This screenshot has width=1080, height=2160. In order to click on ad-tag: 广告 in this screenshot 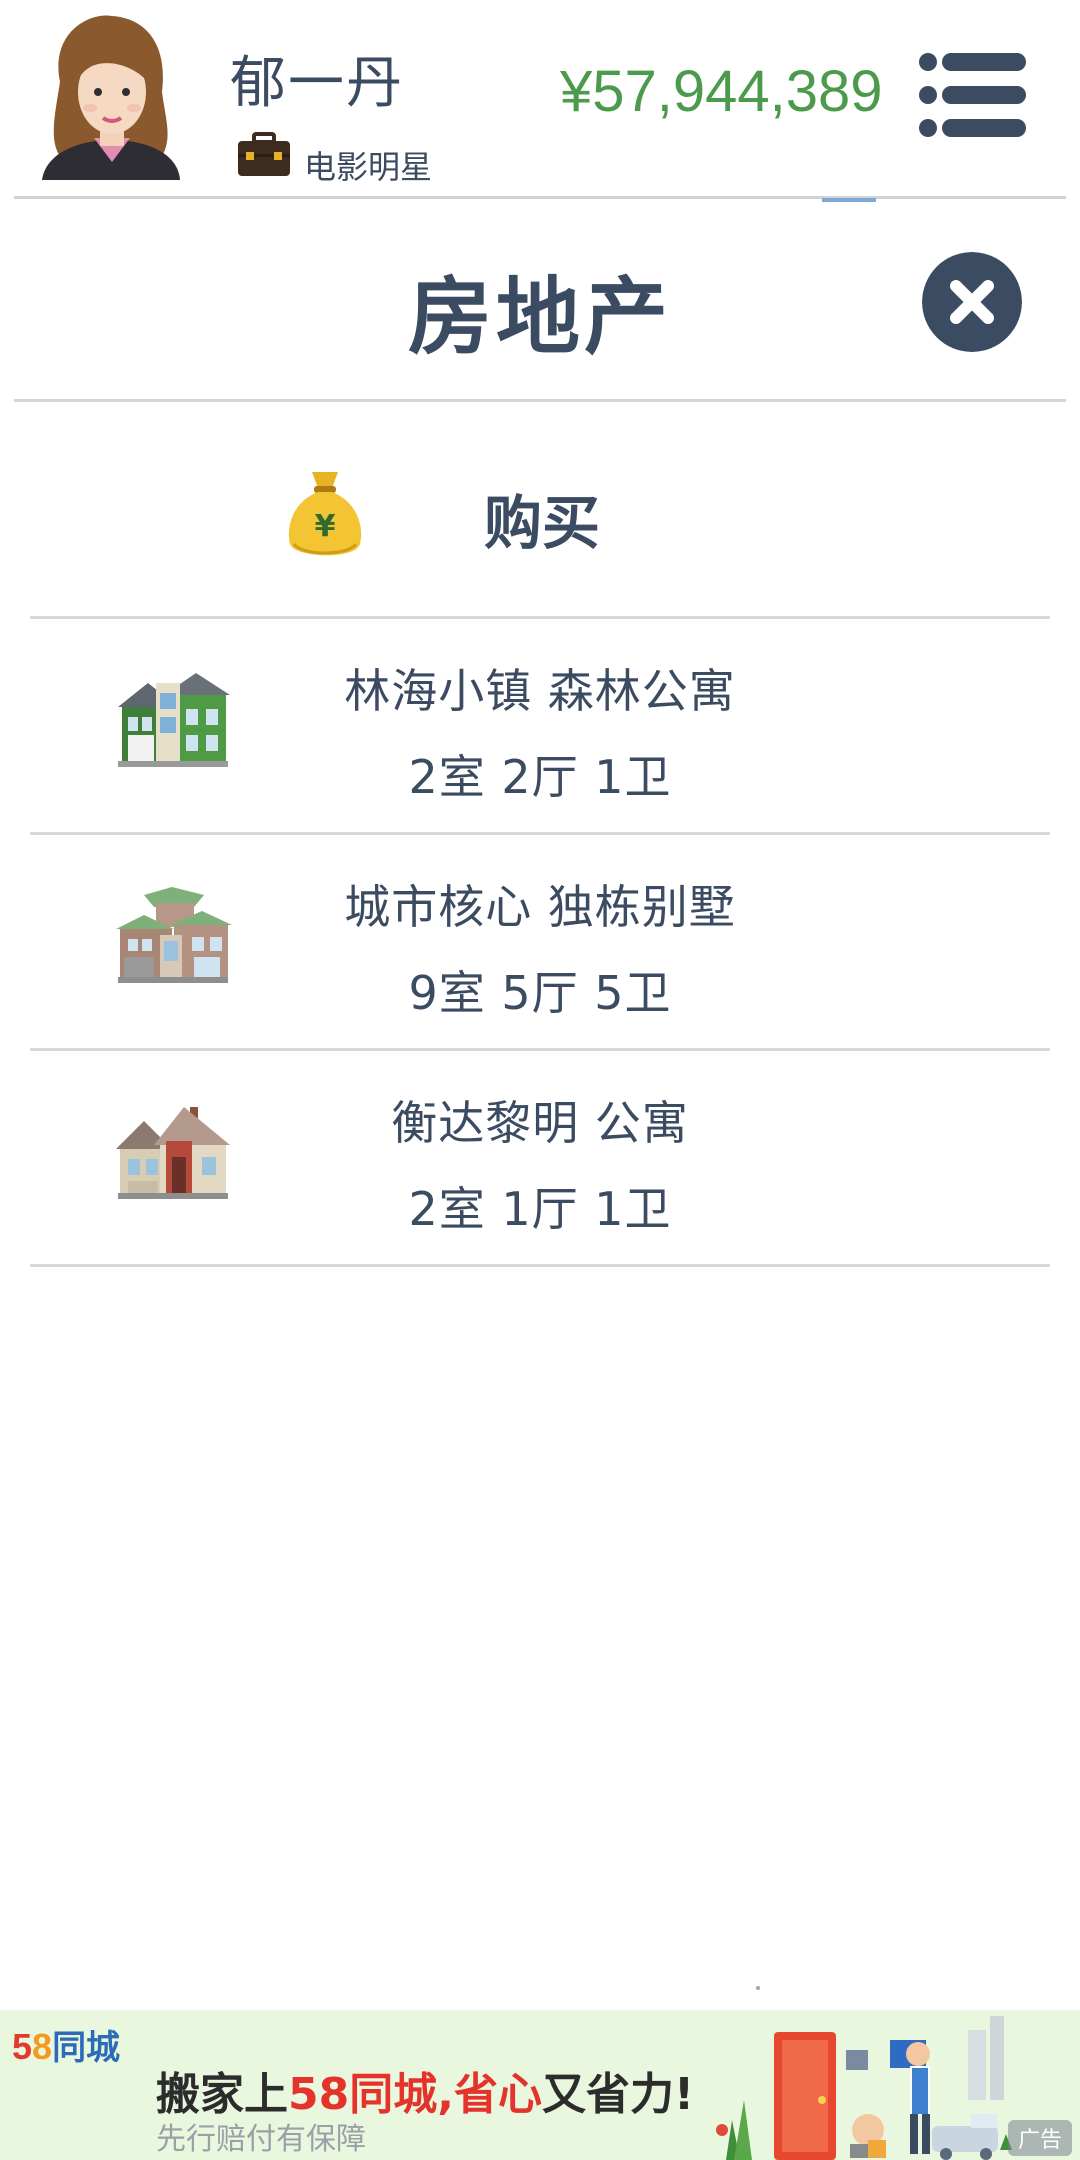, I will do `click(1039, 2138)`.